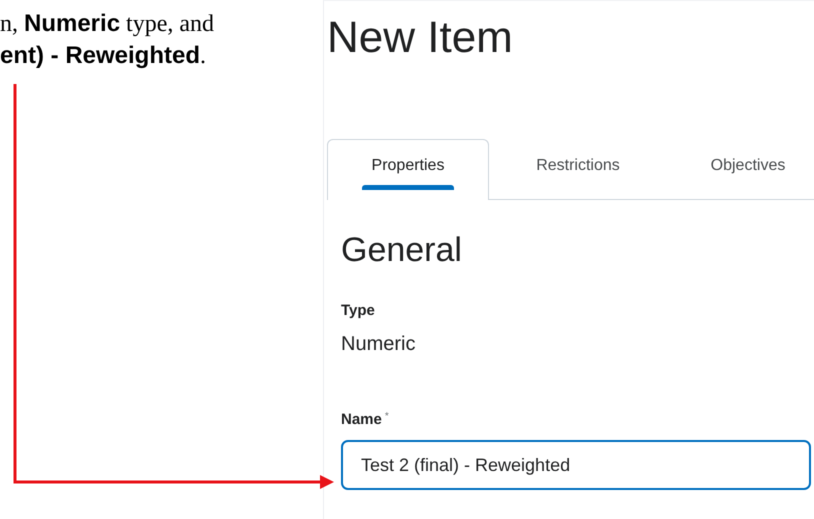 The height and width of the screenshot is (519, 814). Describe the element at coordinates (576, 465) in the screenshot. I see `name-field: Test 2 (final) - Reweighted` at that location.